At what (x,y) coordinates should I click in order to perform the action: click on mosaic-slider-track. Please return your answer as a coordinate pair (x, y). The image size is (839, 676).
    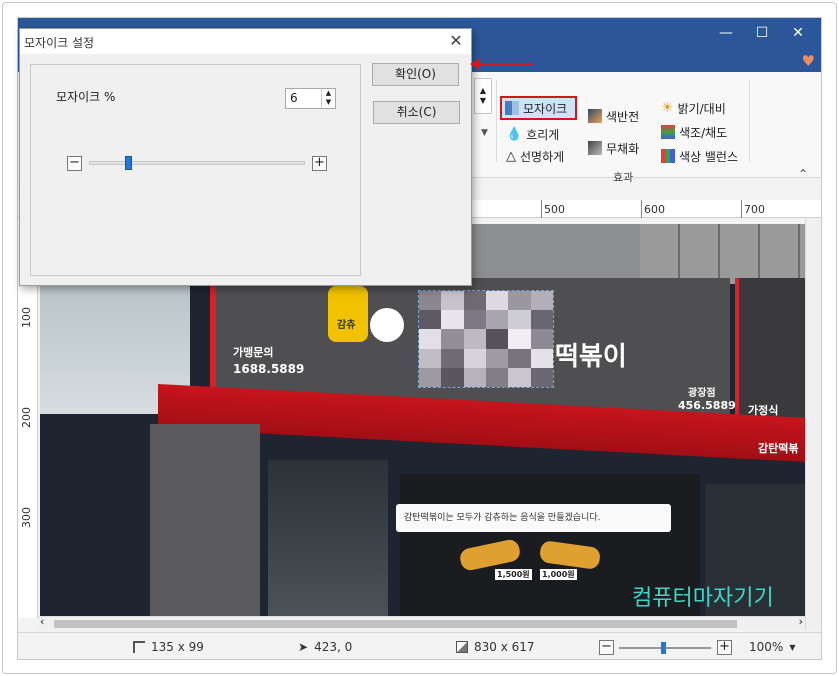
    Looking at the image, I should click on (197, 163).